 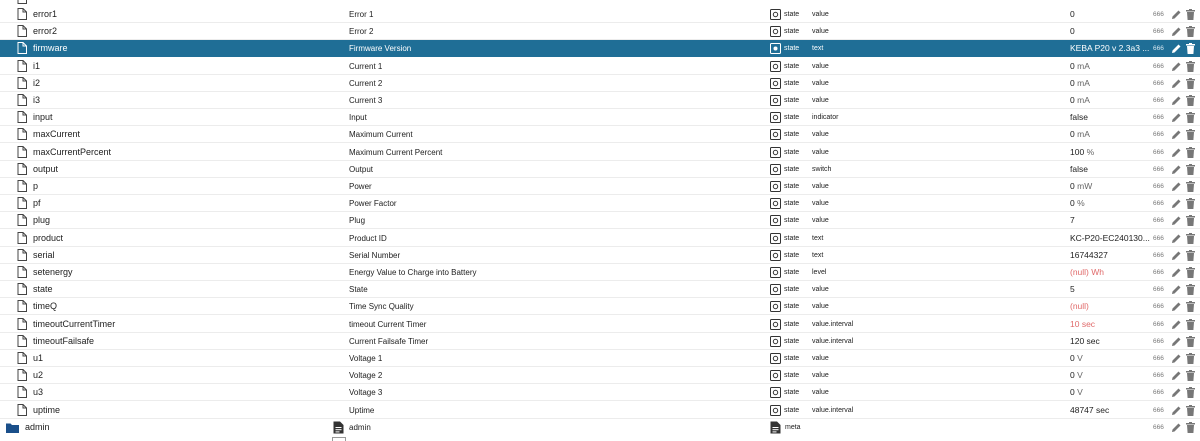 I want to click on object-value: 10 sec, so click(x=1110, y=324).